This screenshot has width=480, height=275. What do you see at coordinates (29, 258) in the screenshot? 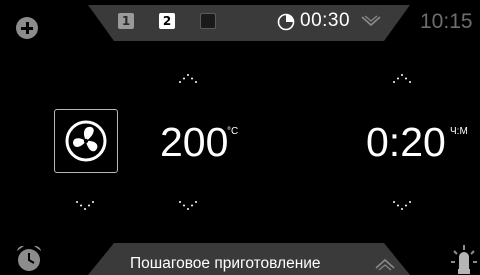
I see `alarm-clock-icon` at bounding box center [29, 258].